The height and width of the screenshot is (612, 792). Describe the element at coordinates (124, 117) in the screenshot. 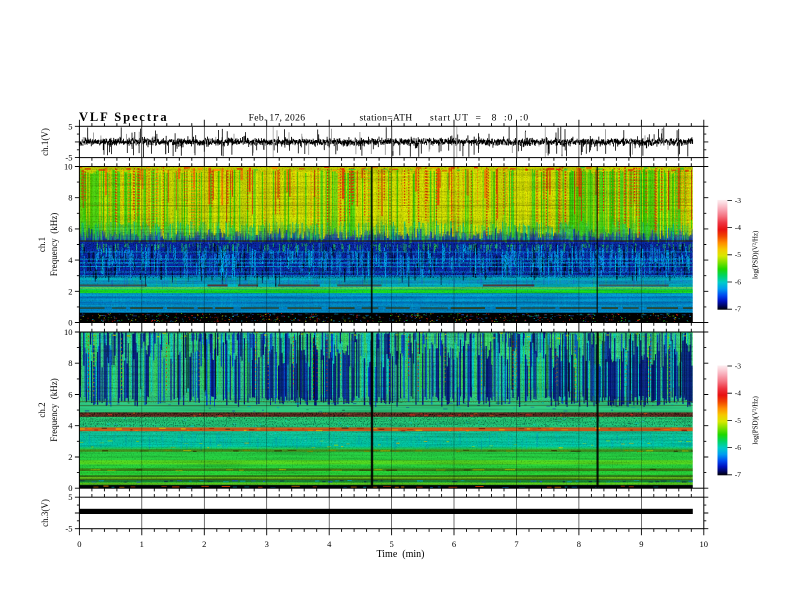

I see `svg-text: VLF Spectra` at that location.